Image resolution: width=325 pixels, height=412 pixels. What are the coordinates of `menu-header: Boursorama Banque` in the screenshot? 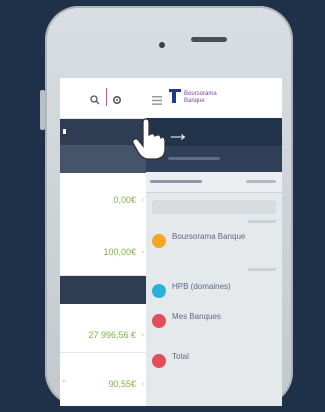 It's located at (214, 98).